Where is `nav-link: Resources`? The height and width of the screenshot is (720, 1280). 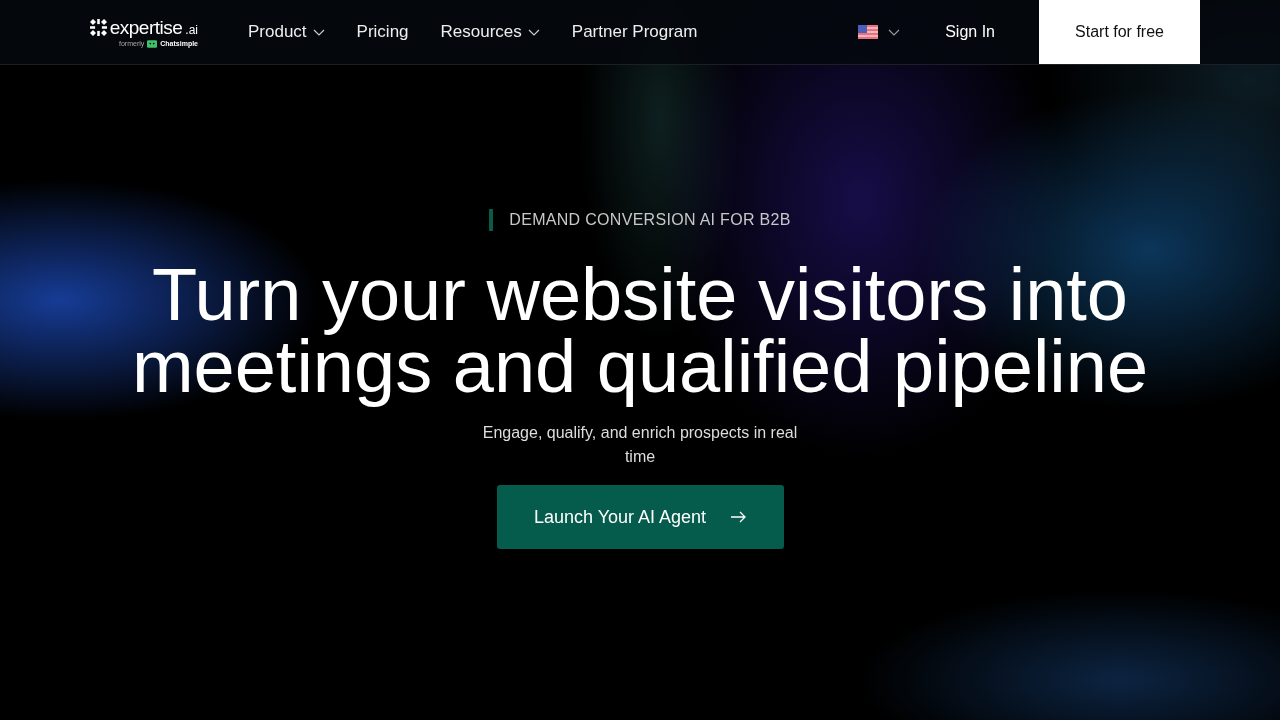
nav-link: Resources is located at coordinates (490, 32).